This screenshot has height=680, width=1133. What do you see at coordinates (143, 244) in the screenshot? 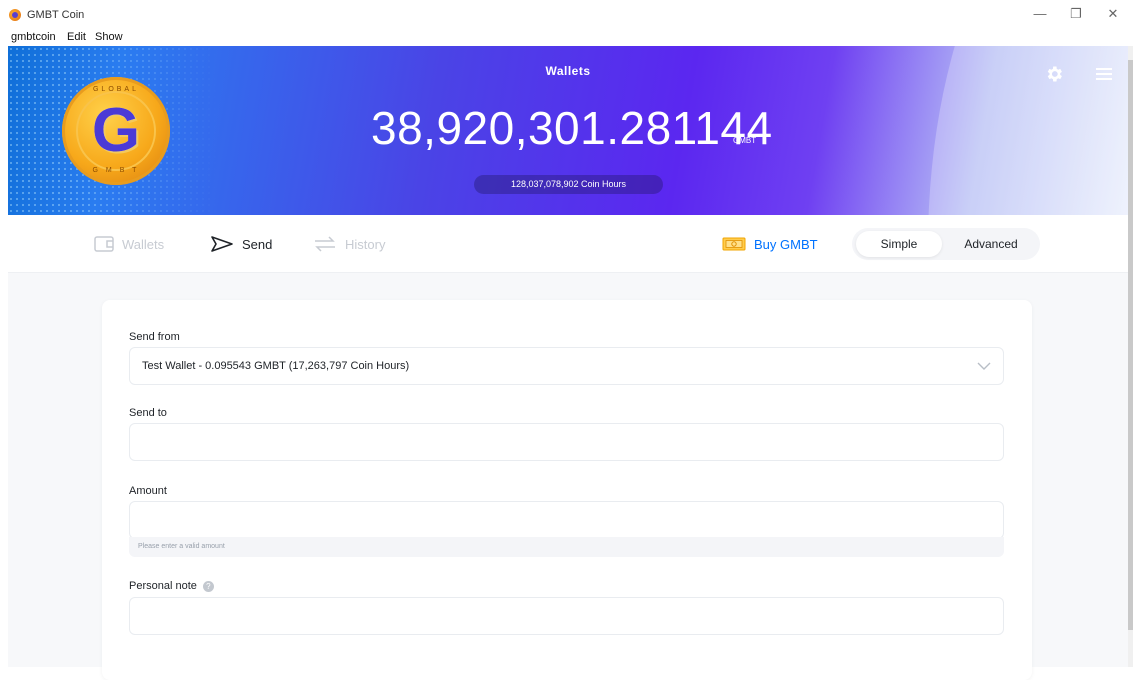
I see `nav-wallets-label: Wallets` at bounding box center [143, 244].